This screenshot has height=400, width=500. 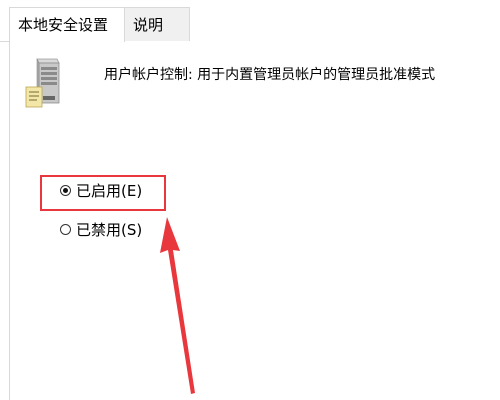 I want to click on tab-strip: 本地安全设置 说明, so click(x=250, y=21).